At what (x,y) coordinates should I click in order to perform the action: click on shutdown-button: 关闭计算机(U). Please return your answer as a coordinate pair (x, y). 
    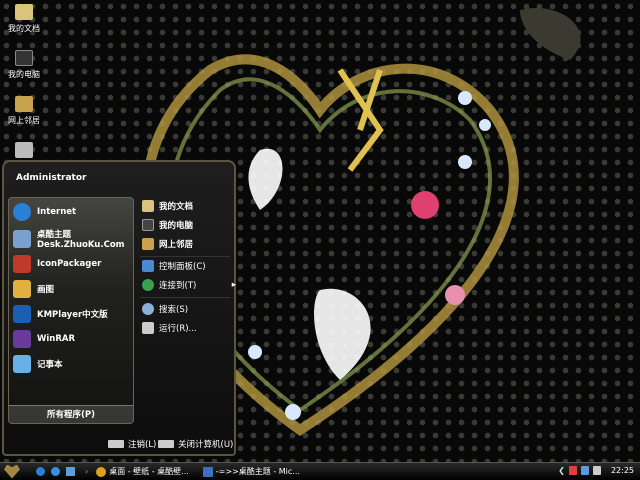
    Looking at the image, I should click on (195, 444).